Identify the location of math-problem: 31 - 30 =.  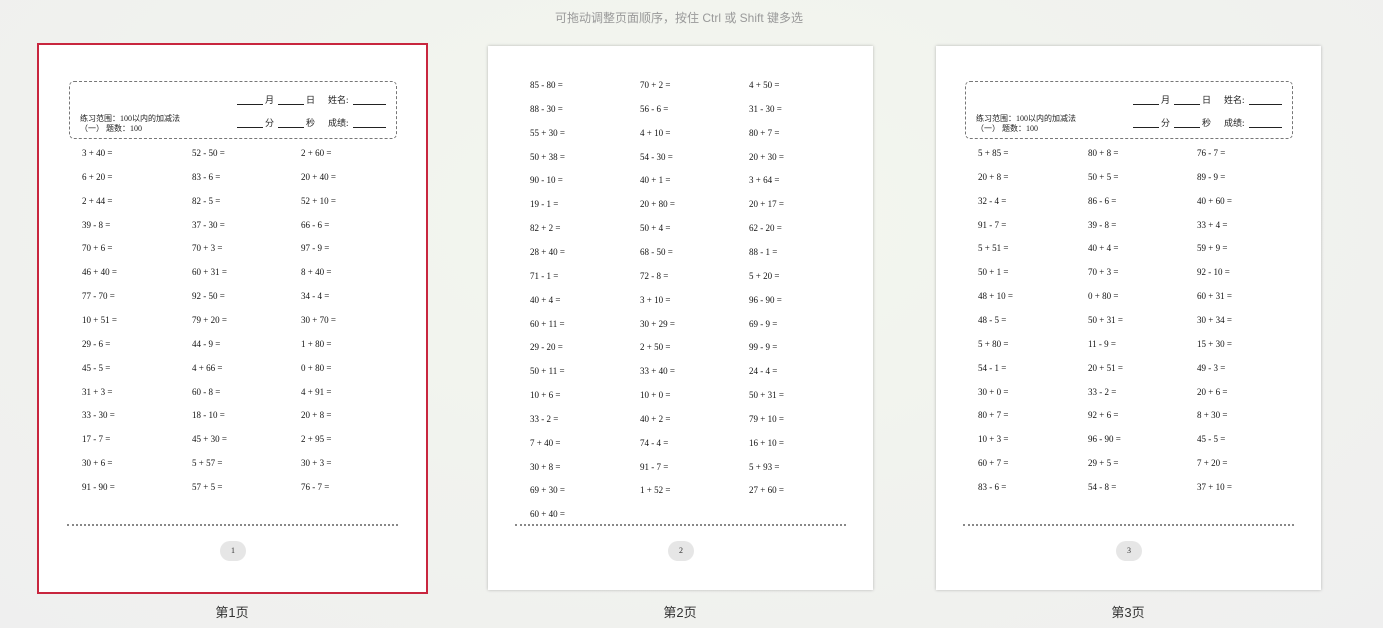
(765, 108).